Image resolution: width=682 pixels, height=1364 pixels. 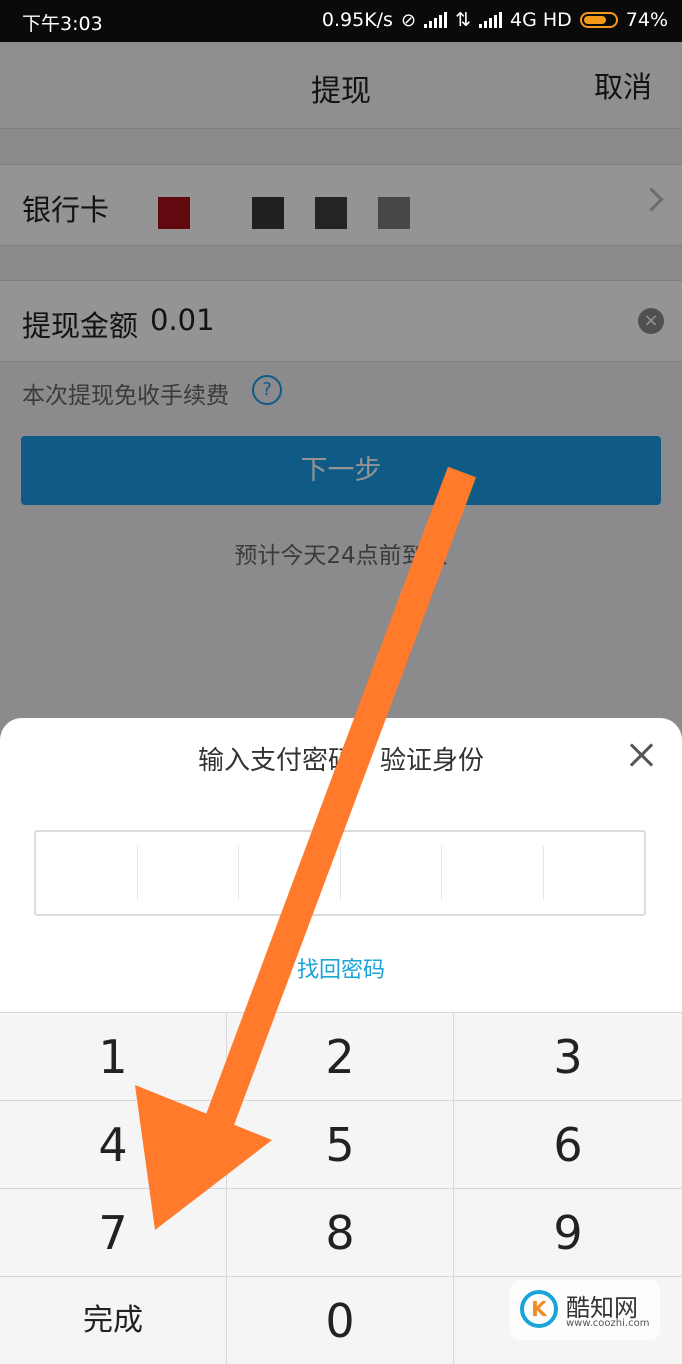 I want to click on watermark-url: www.coozhi.com, so click(x=608, y=1323).